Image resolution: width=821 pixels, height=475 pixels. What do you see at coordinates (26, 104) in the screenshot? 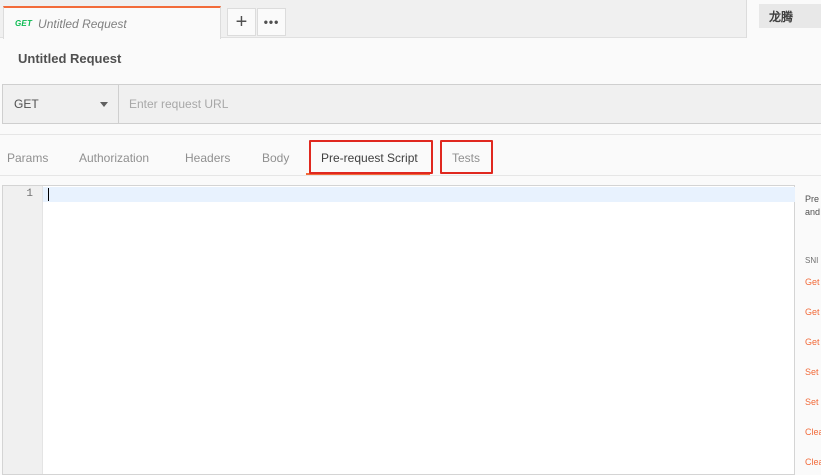
I see `method-select-value: GET` at bounding box center [26, 104].